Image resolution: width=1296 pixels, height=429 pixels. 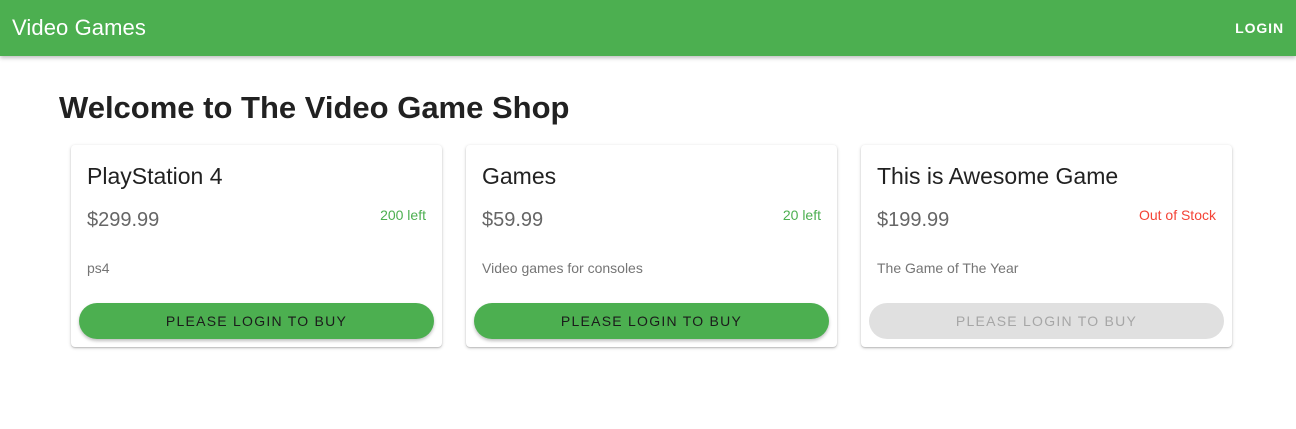 What do you see at coordinates (155, 176) in the screenshot?
I see `product-name: PlayStation 4` at bounding box center [155, 176].